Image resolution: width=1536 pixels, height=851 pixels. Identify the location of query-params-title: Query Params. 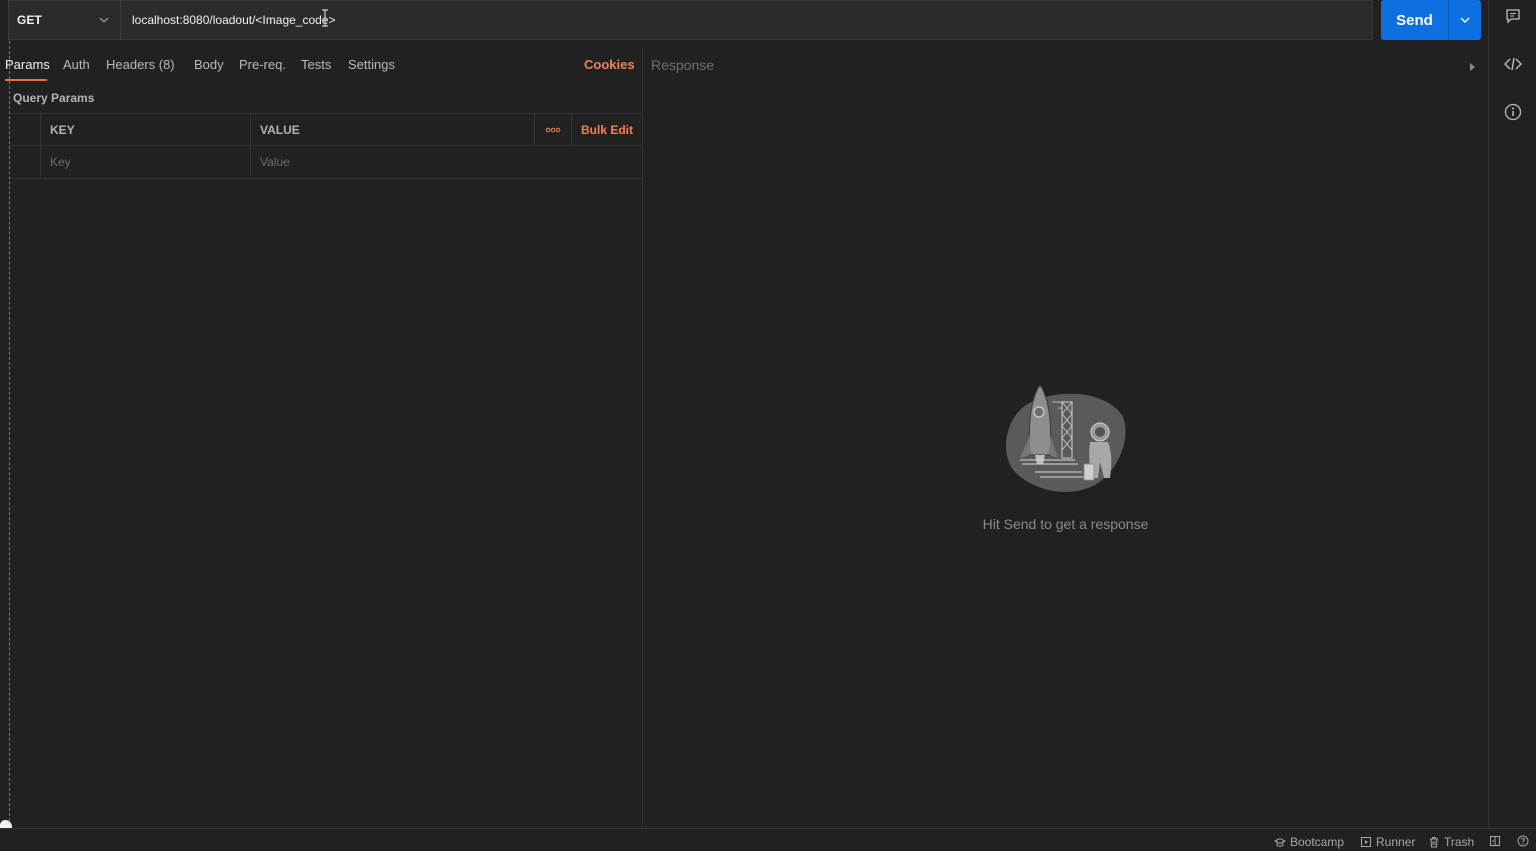
(54, 98).